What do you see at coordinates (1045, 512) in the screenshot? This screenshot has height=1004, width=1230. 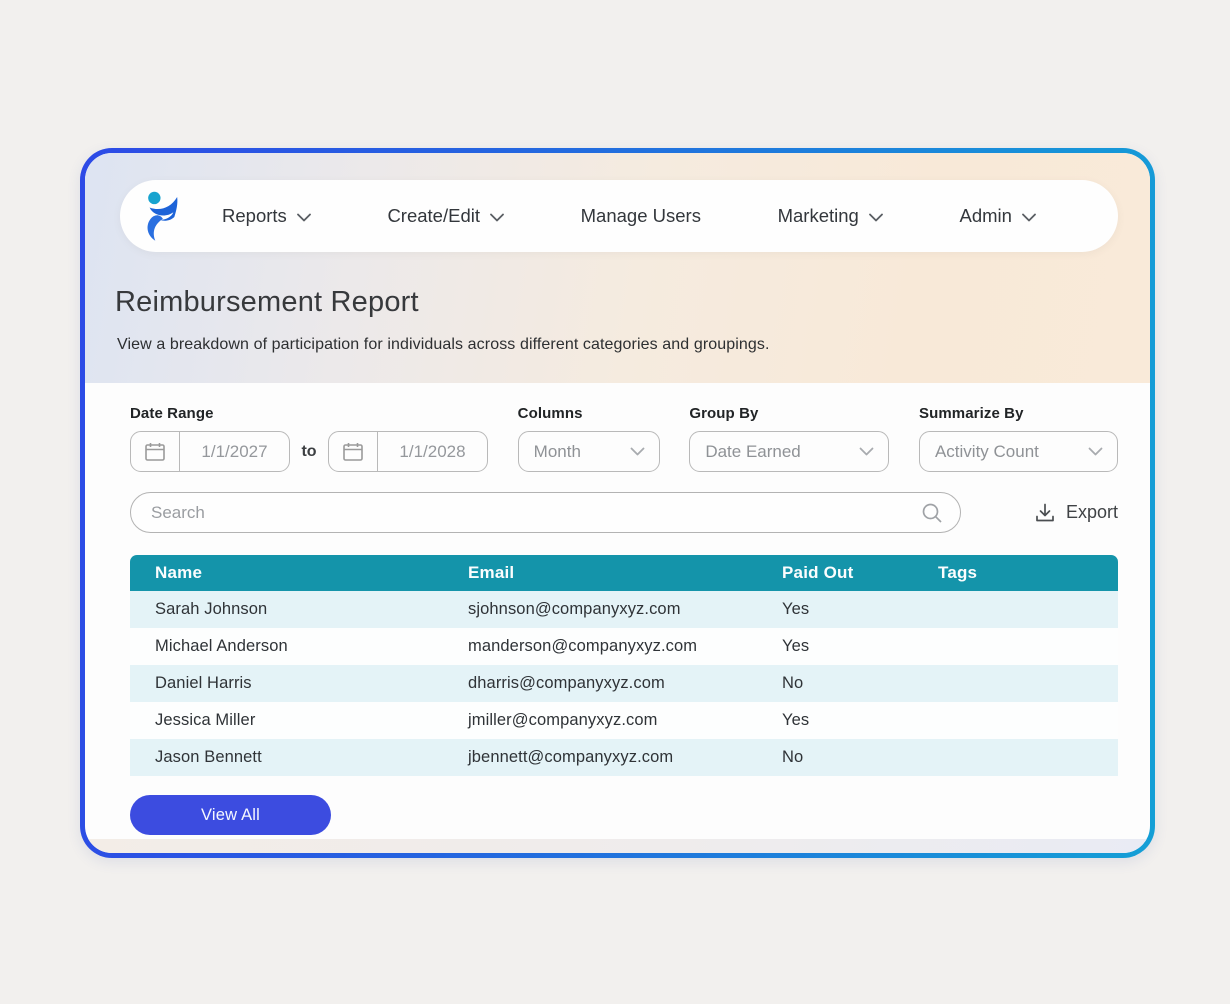 I see `download-icon` at bounding box center [1045, 512].